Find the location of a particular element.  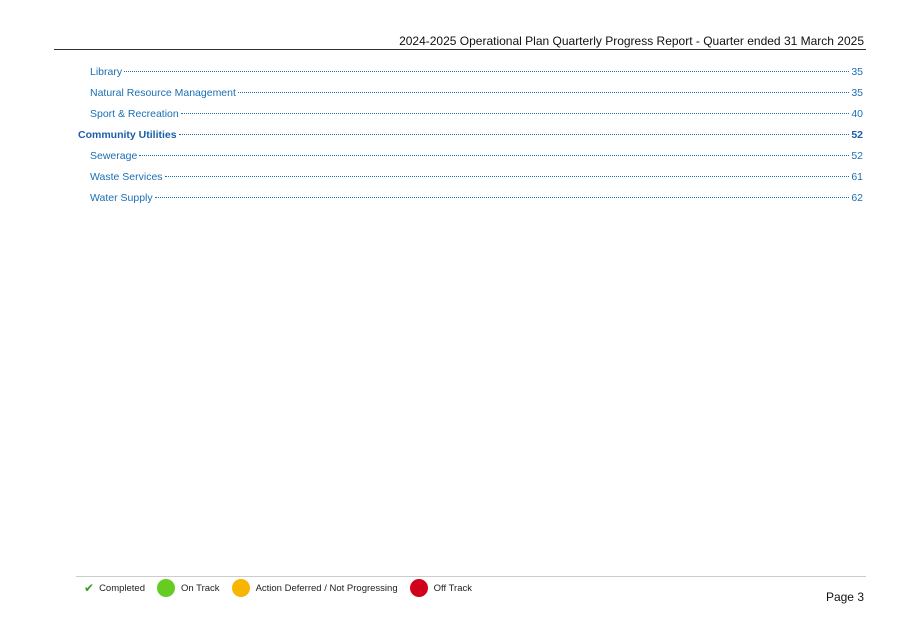

toc-entry-community-utilities: Community Utilities 52 is located at coordinates (470, 136).